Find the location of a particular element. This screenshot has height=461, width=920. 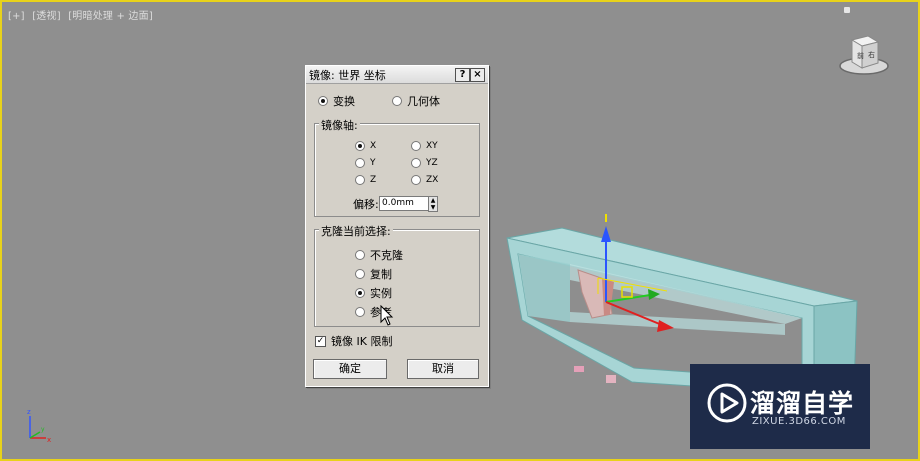

axis-yz-option: YZ is located at coordinates (424, 163).